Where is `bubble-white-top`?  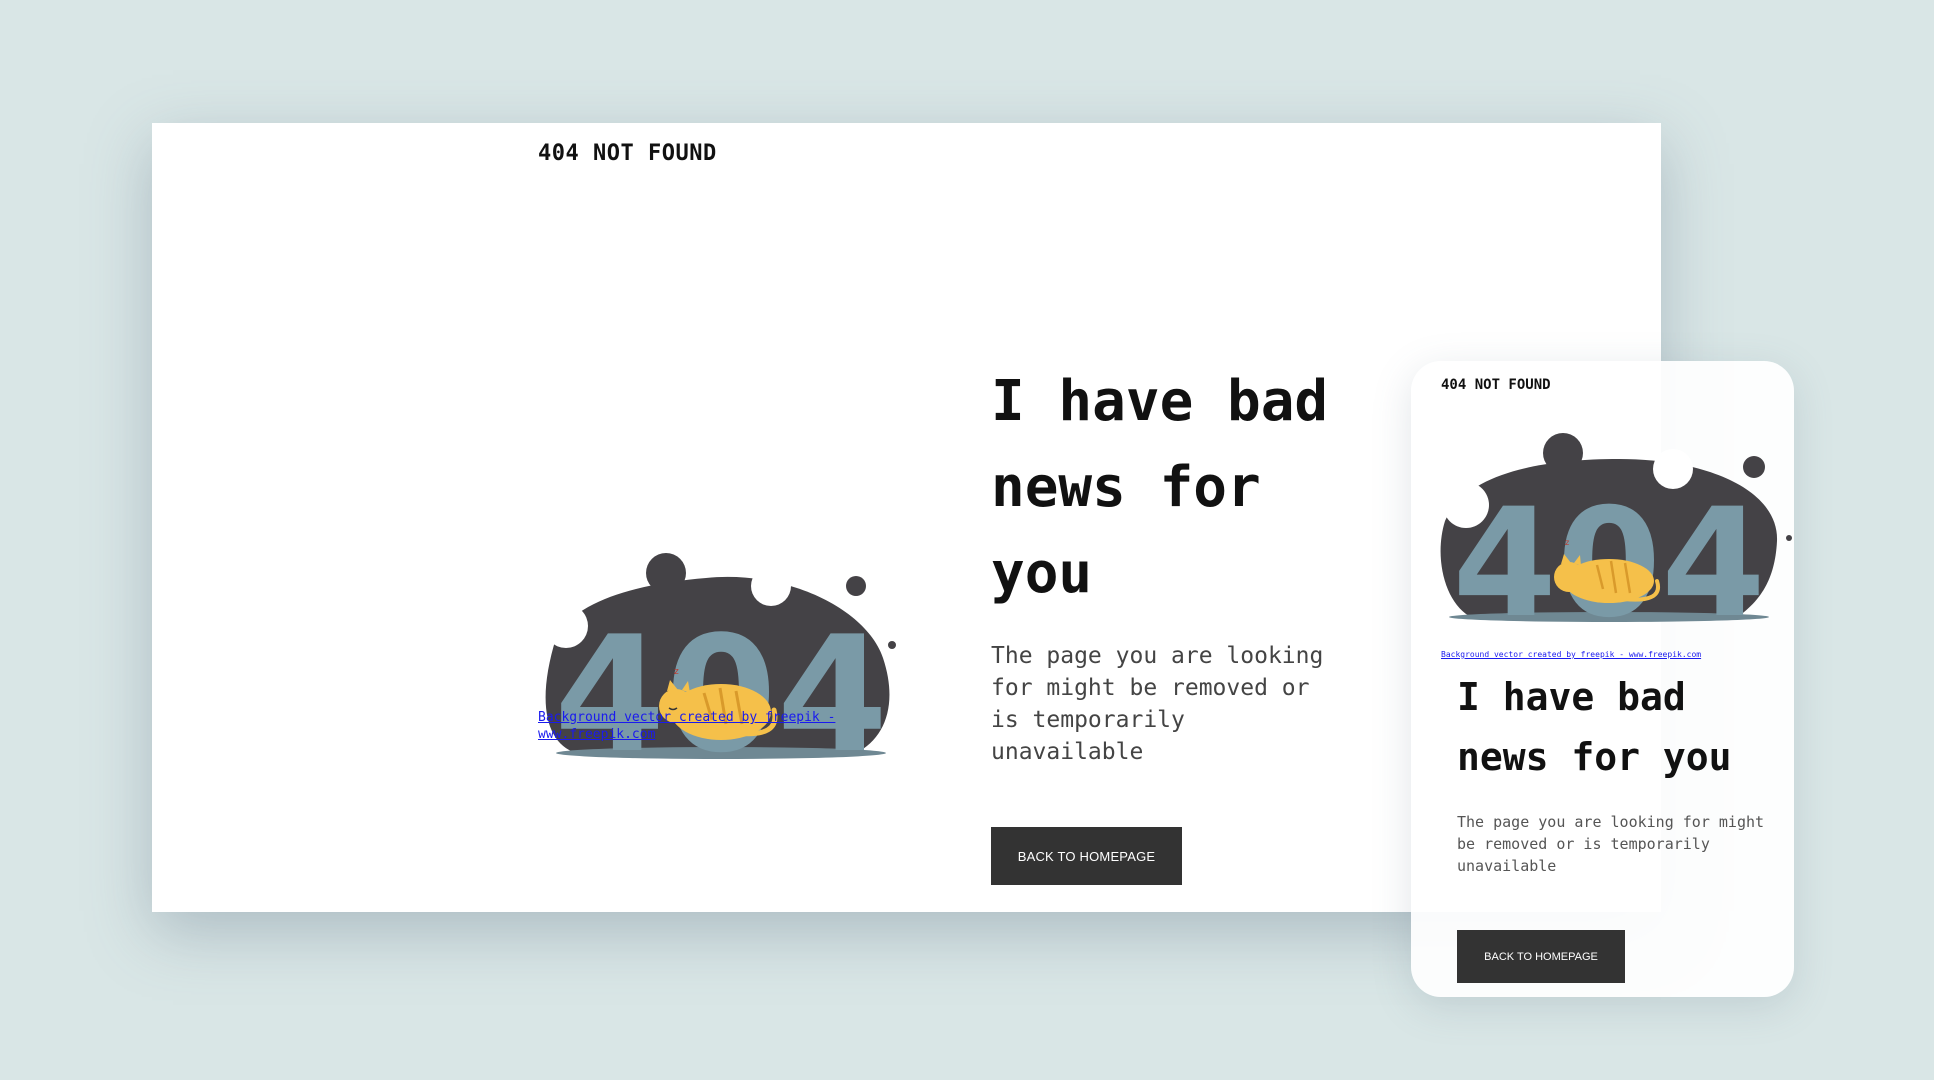 bubble-white-top is located at coordinates (771, 586).